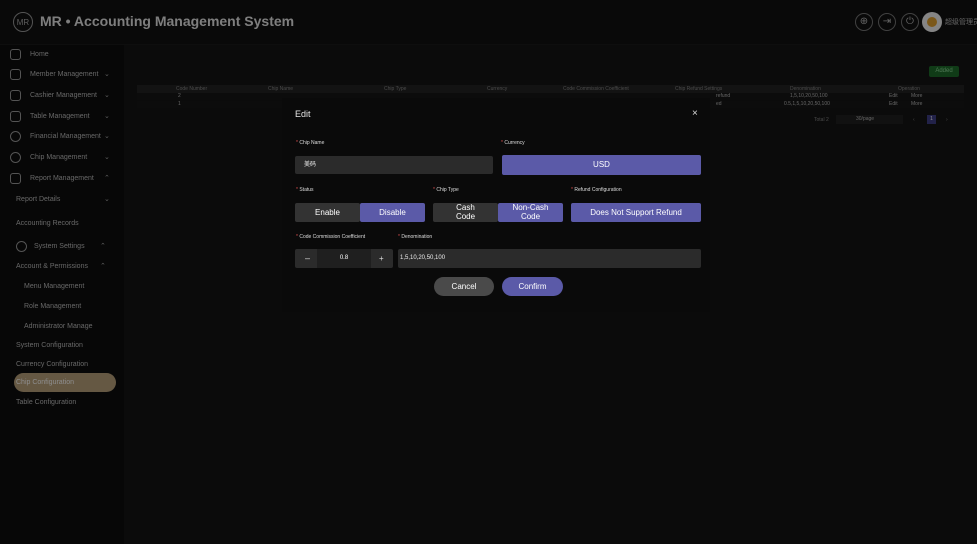 The height and width of the screenshot is (544, 977). What do you see at coordinates (445, 190) in the screenshot?
I see `chip-type-label: Chip Type` at bounding box center [445, 190].